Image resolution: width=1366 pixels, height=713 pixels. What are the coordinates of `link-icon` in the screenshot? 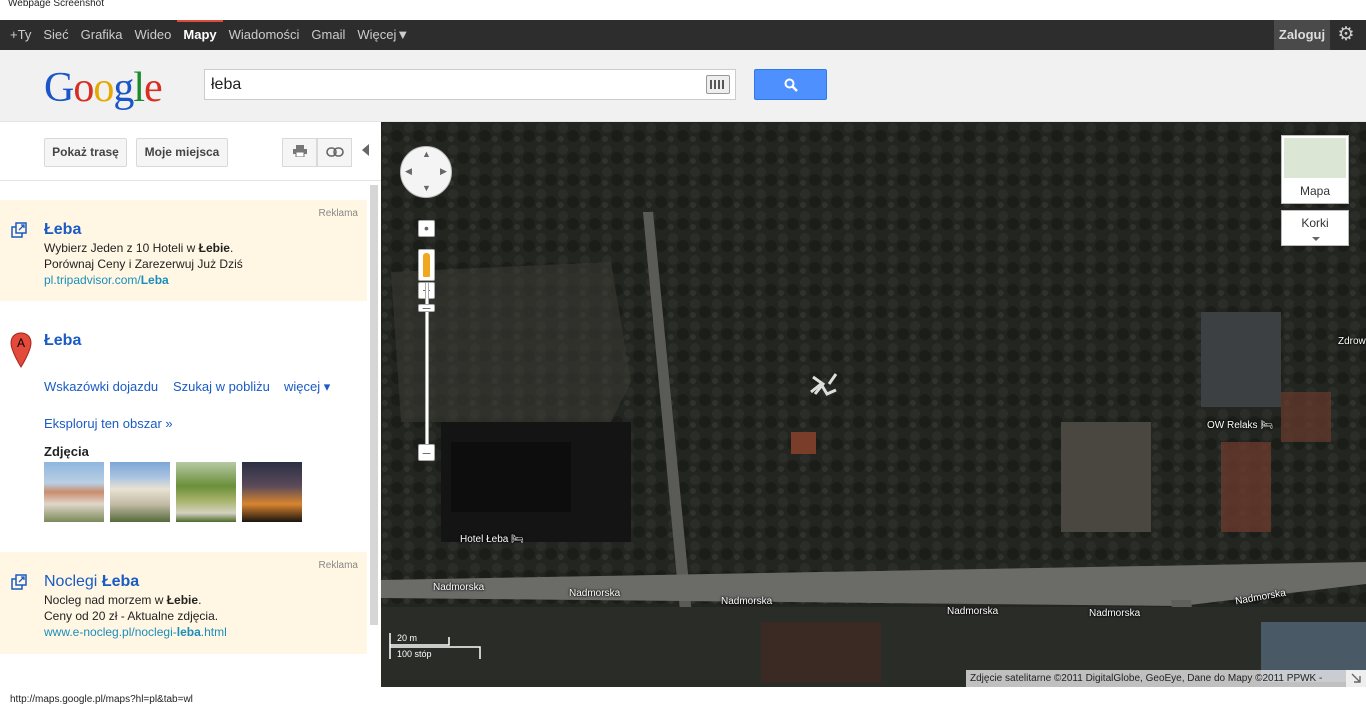 It's located at (334, 152).